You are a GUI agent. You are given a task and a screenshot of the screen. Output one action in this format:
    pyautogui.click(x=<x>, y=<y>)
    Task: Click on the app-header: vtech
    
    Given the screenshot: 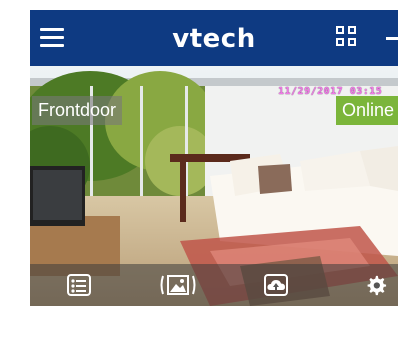 What is the action you would take?
    pyautogui.click(x=214, y=38)
    